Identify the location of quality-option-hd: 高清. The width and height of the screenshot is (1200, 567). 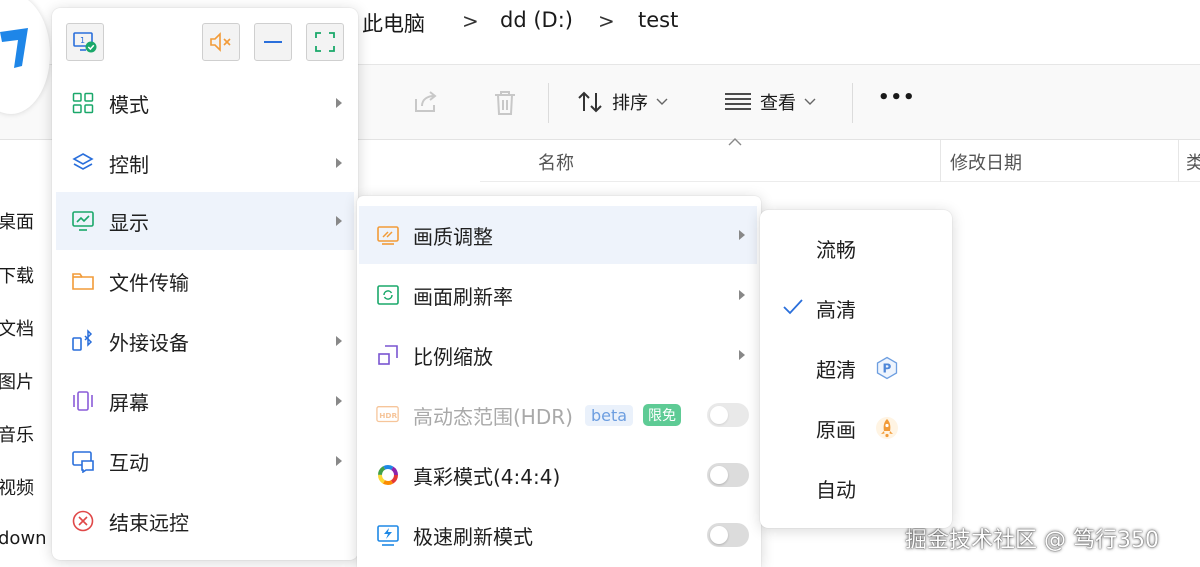
(856, 308).